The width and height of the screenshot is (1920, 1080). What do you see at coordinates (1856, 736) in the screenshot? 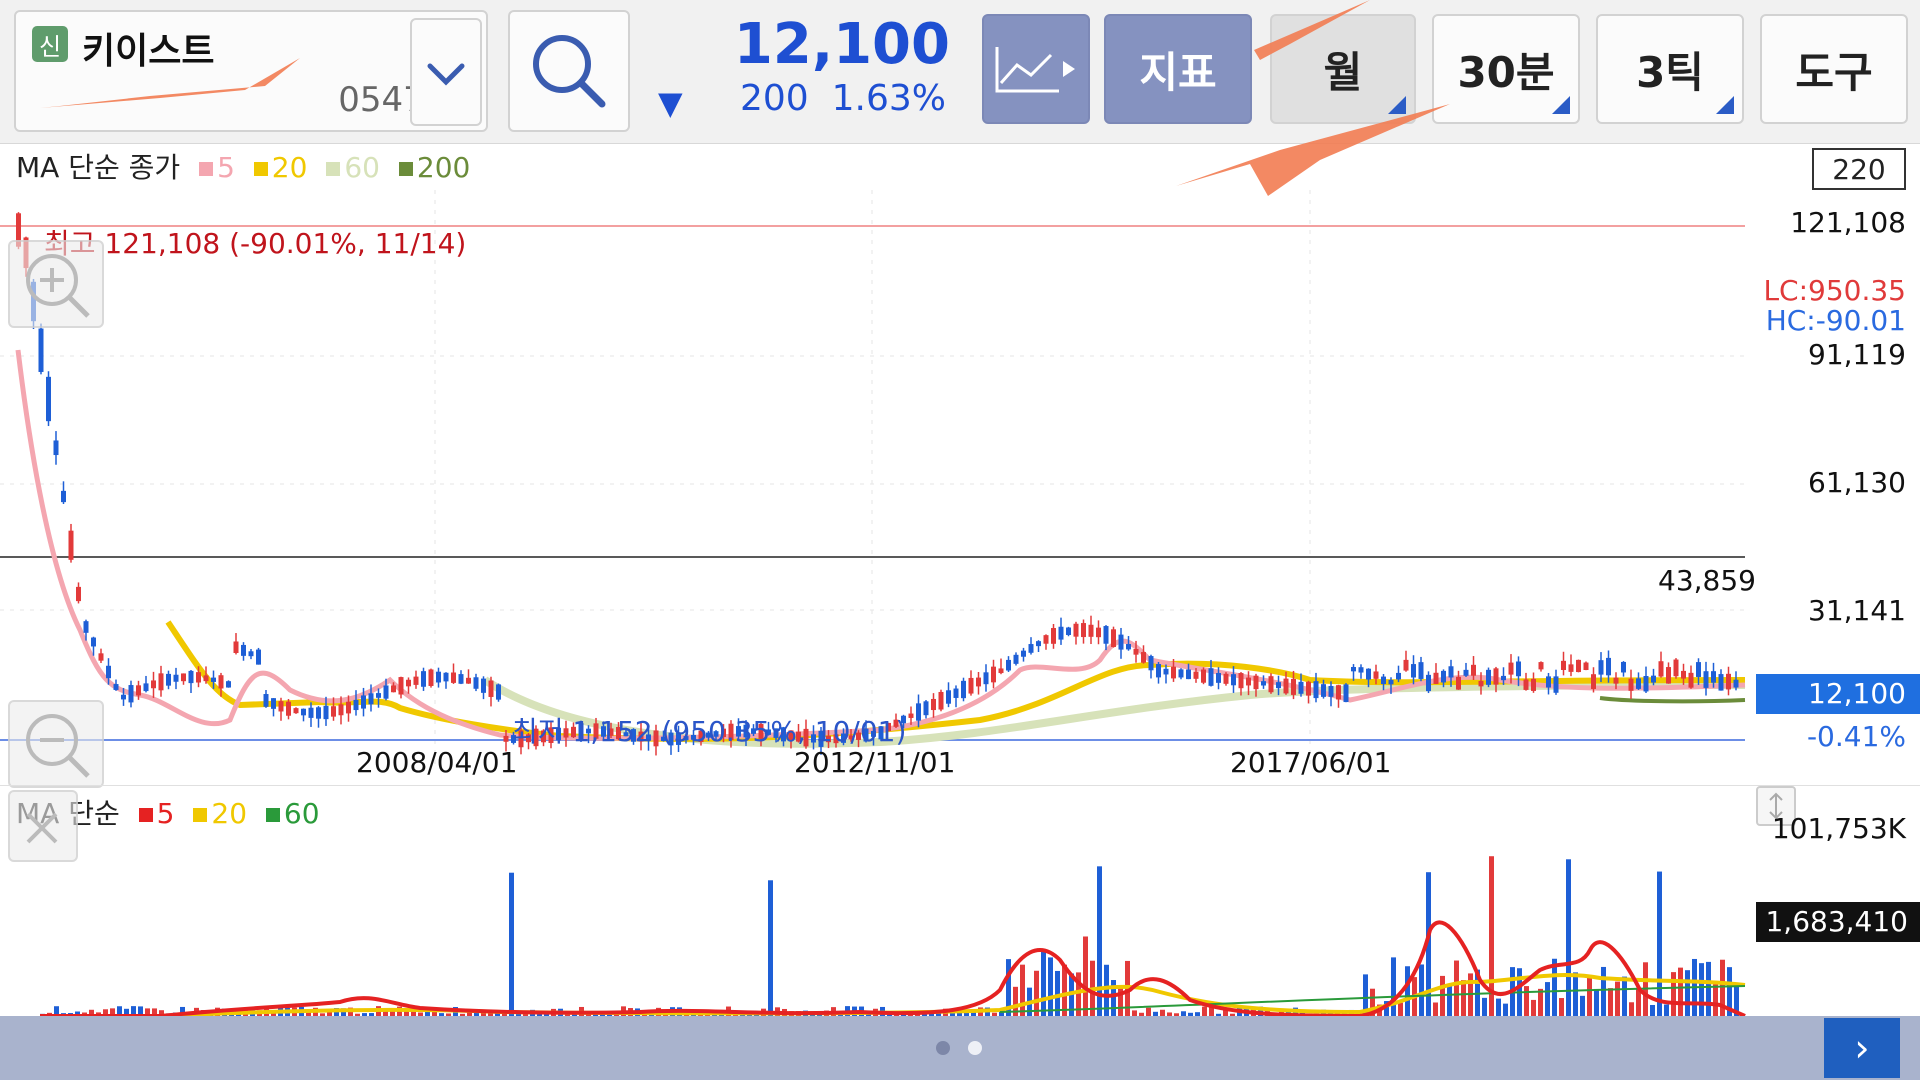
I see `current-pct-label: -0.41%` at bounding box center [1856, 736].